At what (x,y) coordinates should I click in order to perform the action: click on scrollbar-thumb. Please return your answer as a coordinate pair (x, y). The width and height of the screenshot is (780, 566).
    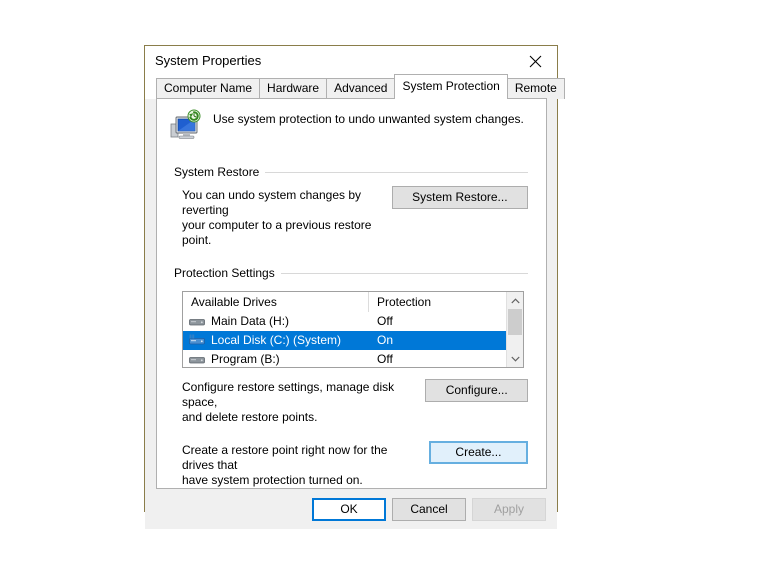
    Looking at the image, I should click on (515, 322).